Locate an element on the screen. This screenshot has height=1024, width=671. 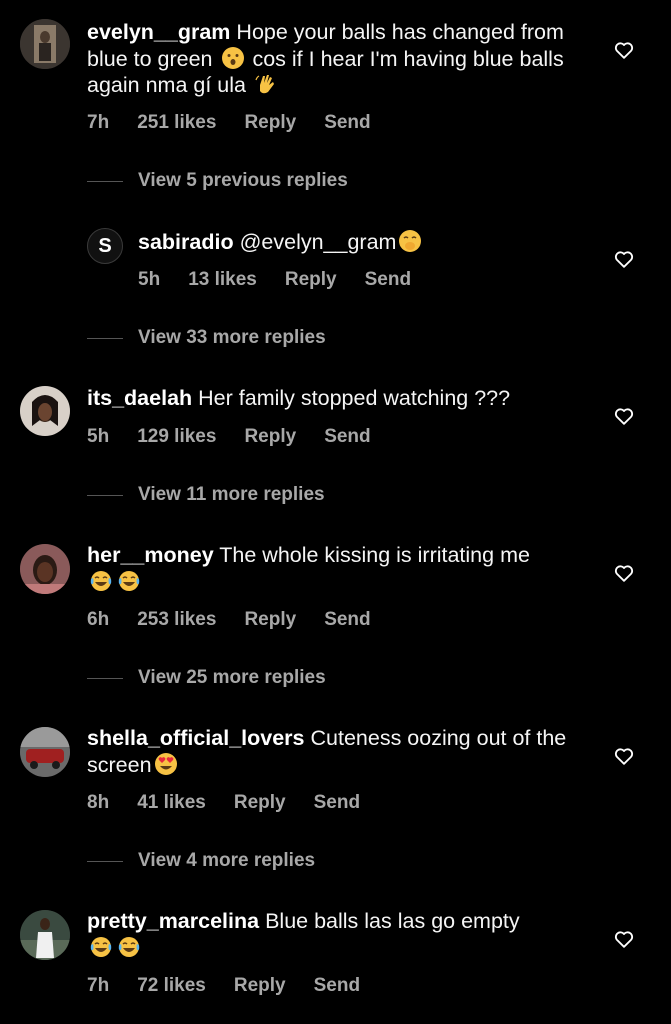
view-replies-label: View 25 more replies is located at coordinates (232, 678).